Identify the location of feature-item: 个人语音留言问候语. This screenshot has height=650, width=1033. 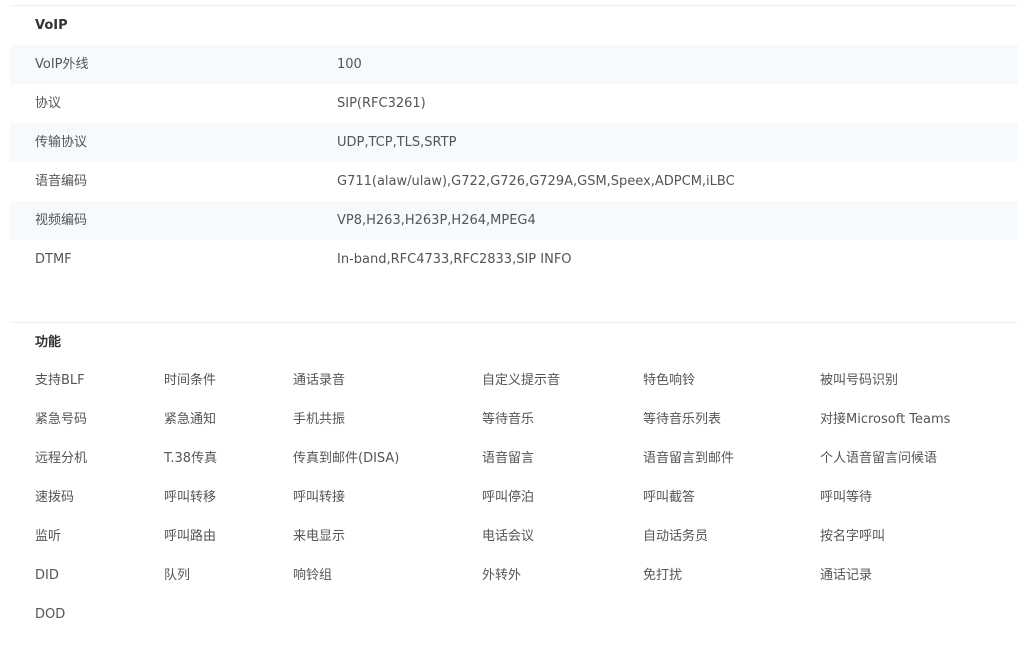
(879, 458).